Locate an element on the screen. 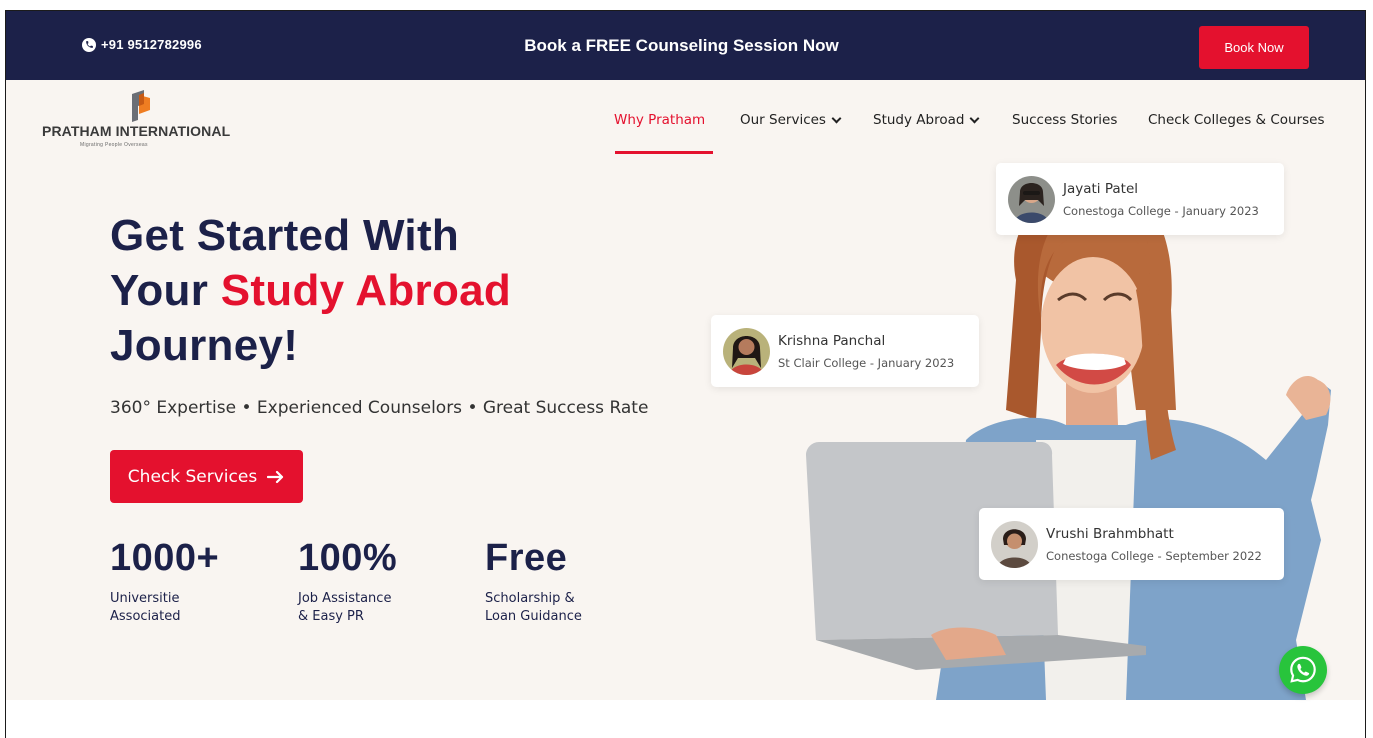 The height and width of the screenshot is (738, 1373). headline-line-2: Your Study Abroad is located at coordinates (310, 290).